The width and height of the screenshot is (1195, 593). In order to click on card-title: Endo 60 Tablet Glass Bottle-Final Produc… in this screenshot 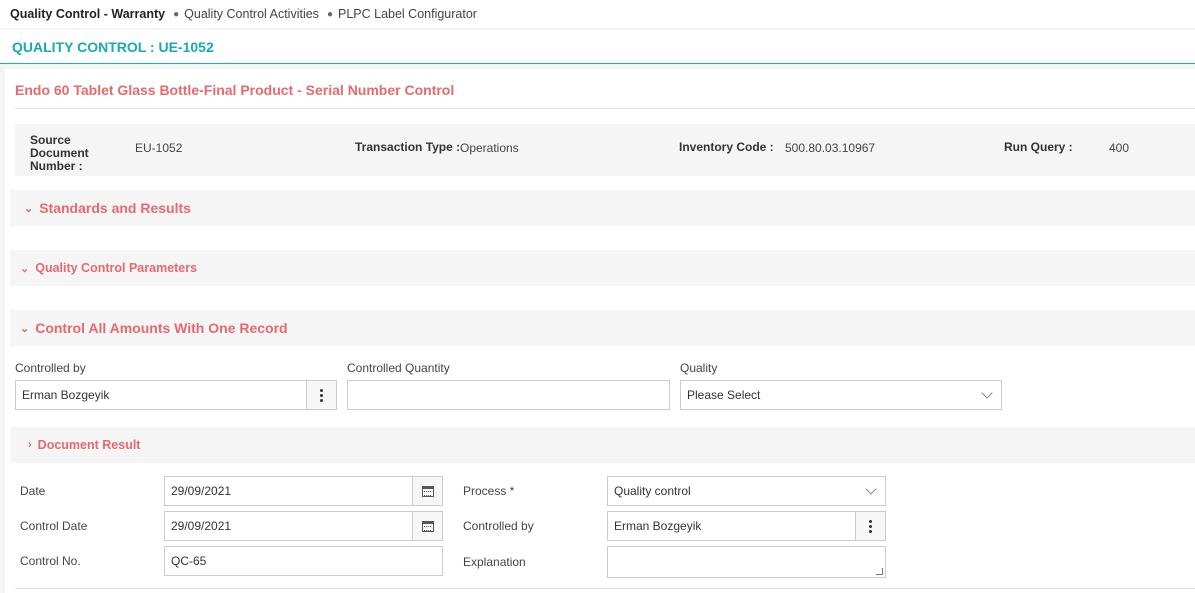, I will do `click(235, 90)`.